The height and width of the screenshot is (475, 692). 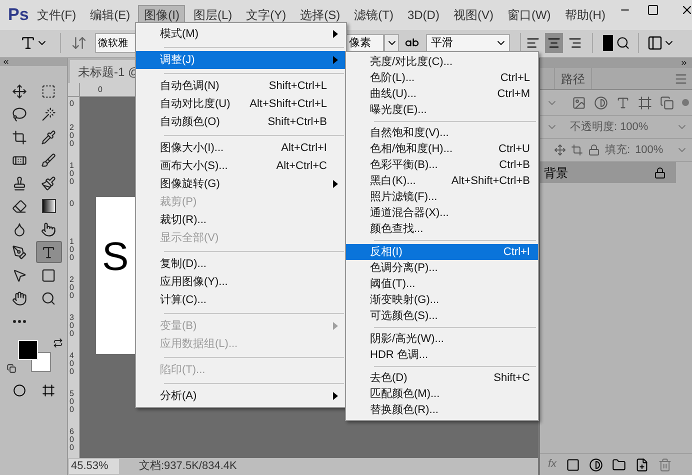 I want to click on collapse-icon, so click(x=6, y=62).